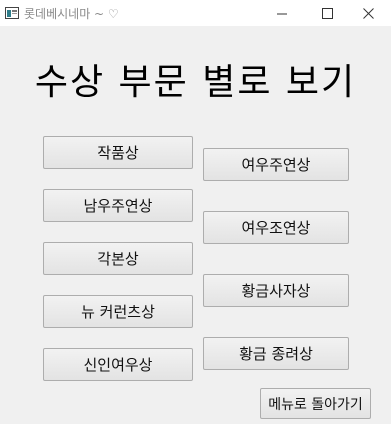 The width and height of the screenshot is (391, 424). I want to click on palme-dor-button: 황금 종려상, so click(276, 353).